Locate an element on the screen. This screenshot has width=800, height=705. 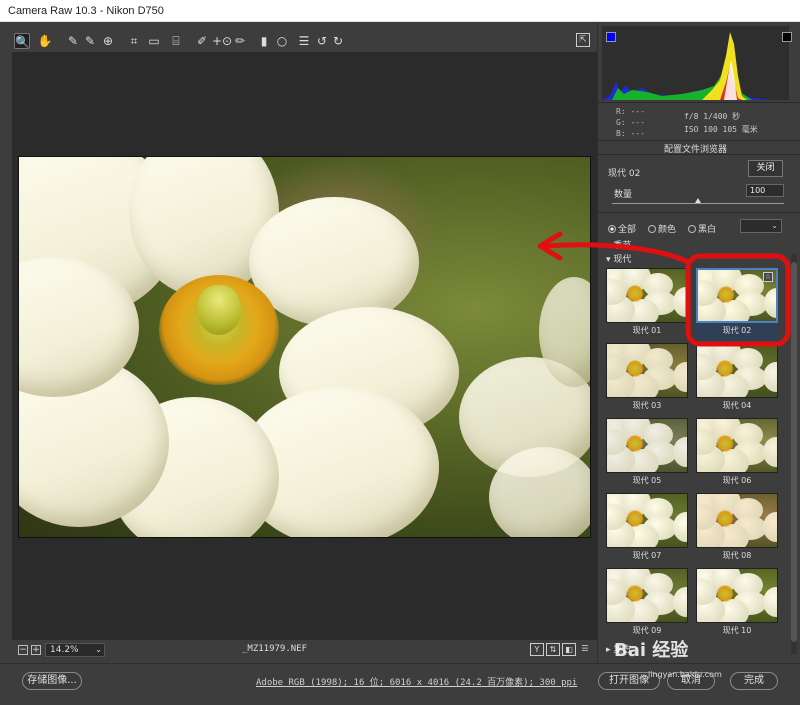
radio-selected-icon is located at coordinates (612, 229).